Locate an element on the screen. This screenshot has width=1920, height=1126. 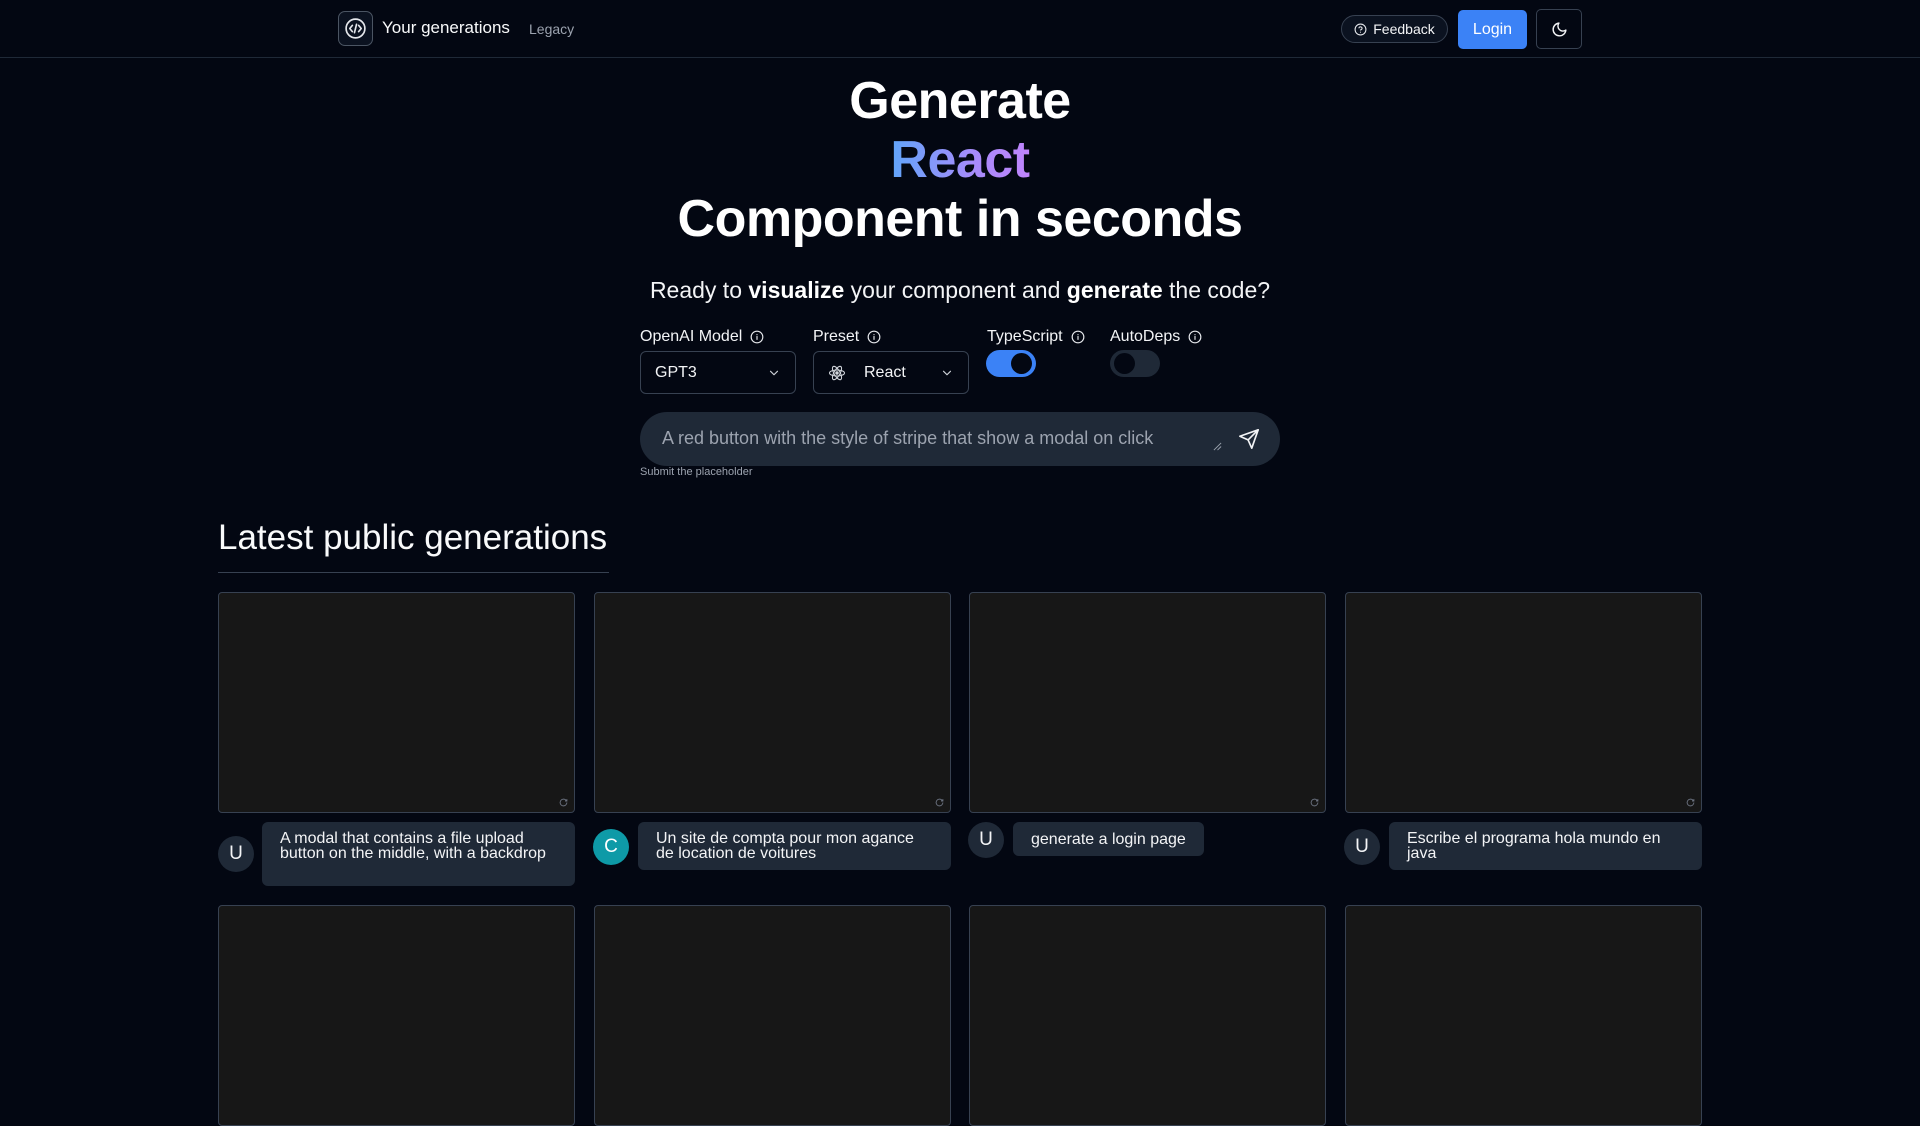
login-button: Login is located at coordinates (1492, 29).